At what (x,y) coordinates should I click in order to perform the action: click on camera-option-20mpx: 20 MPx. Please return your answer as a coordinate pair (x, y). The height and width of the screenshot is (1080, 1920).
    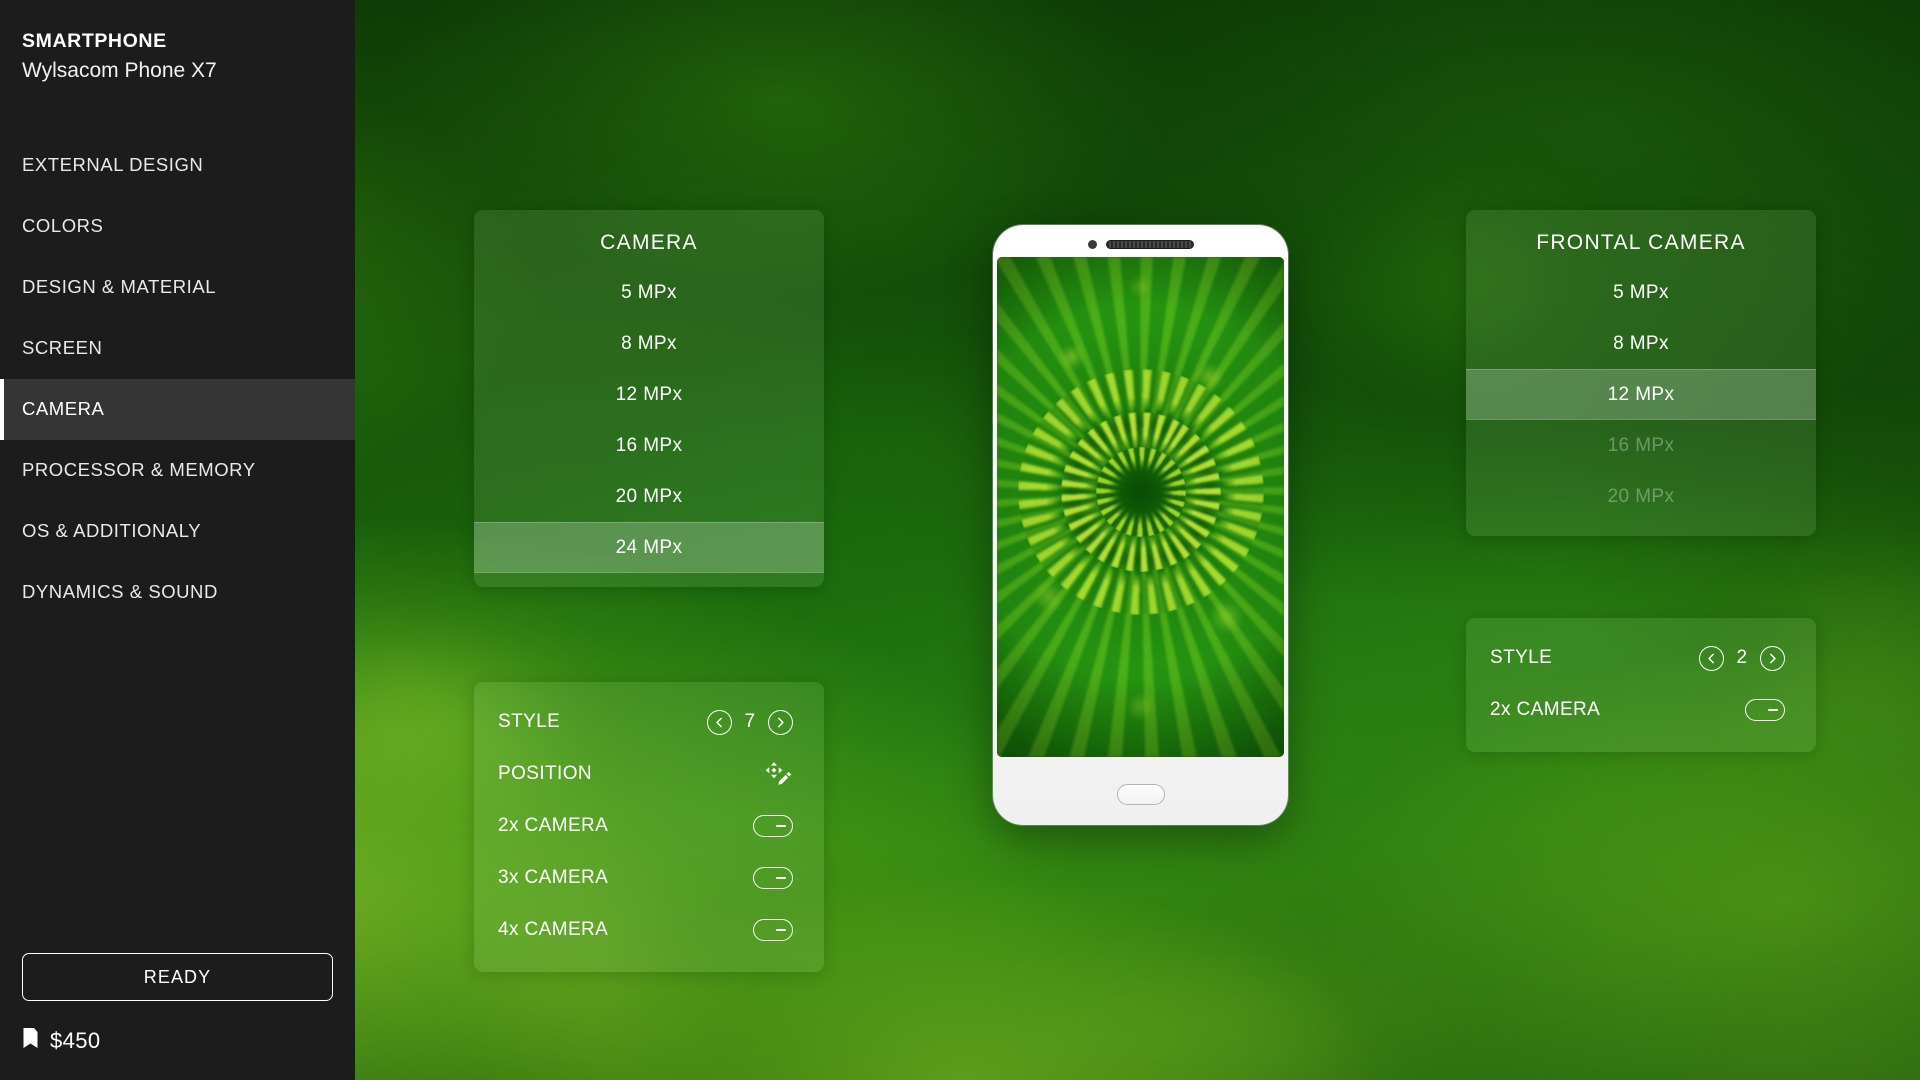
    Looking at the image, I should click on (649, 496).